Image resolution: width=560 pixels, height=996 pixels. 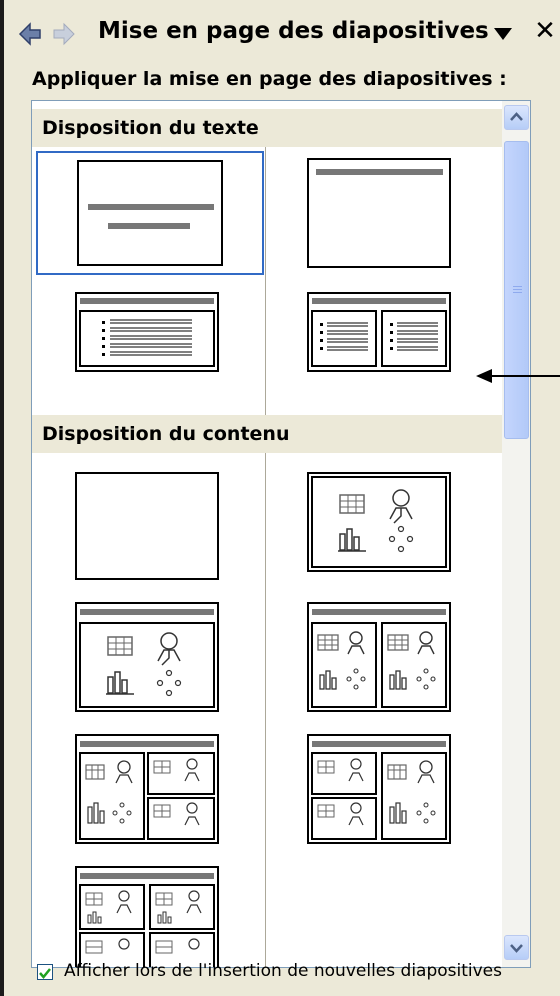 I want to click on section-header-content-layouts: Disposition du contenu, so click(x=267, y=434).